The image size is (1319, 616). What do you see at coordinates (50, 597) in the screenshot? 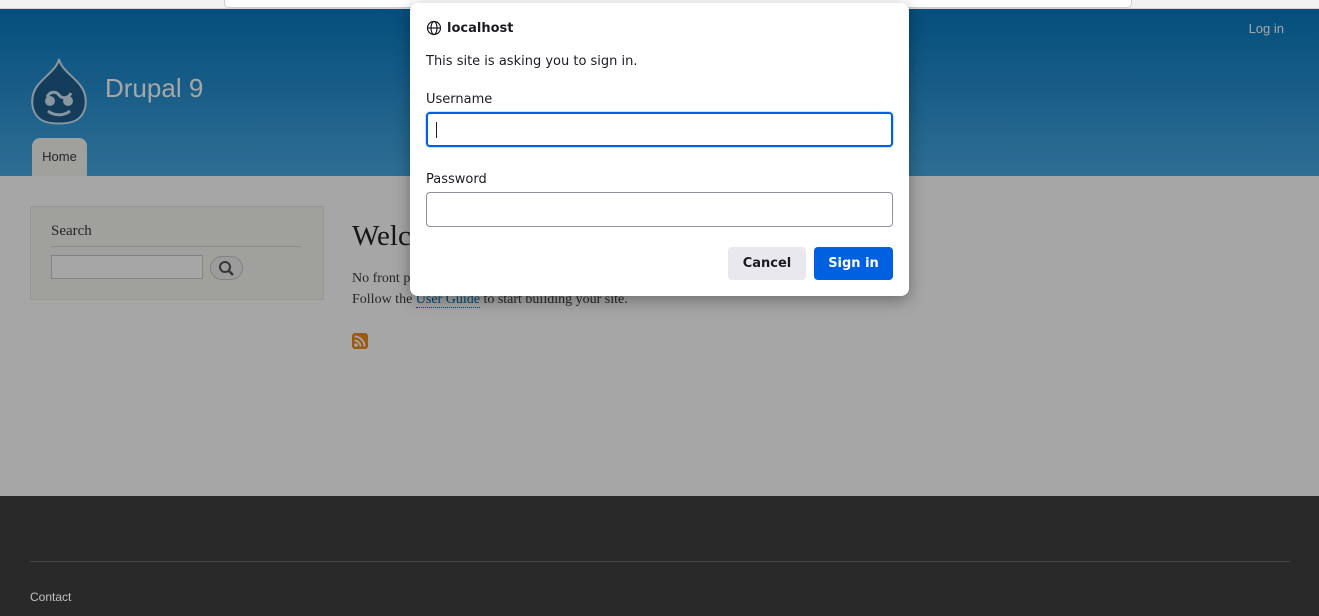
I see `contact-link: Contact` at bounding box center [50, 597].